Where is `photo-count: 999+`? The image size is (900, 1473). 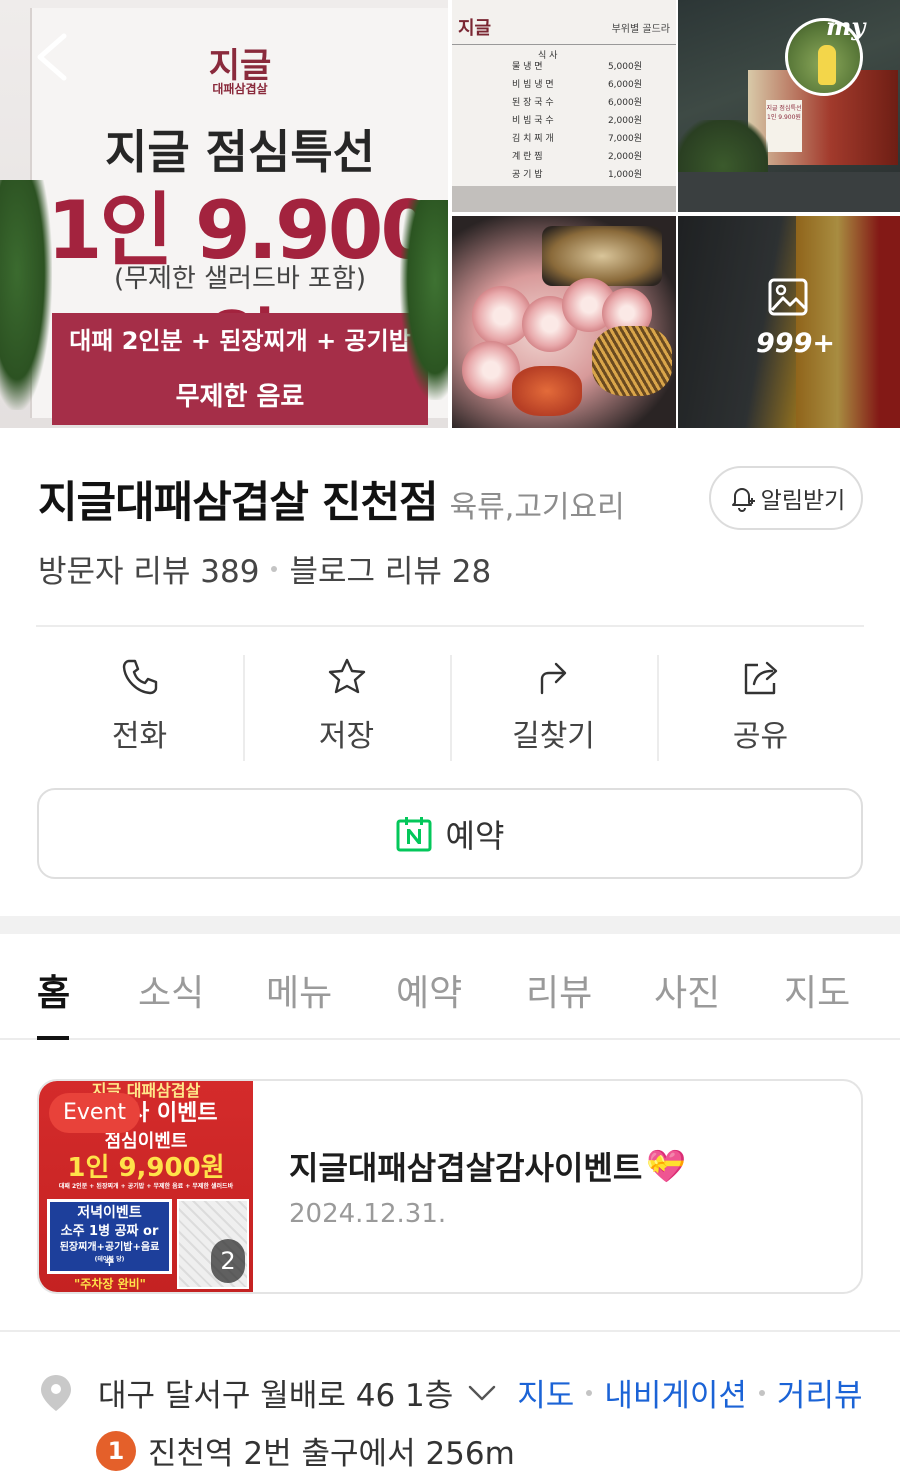 photo-count: 999+ is located at coordinates (795, 343).